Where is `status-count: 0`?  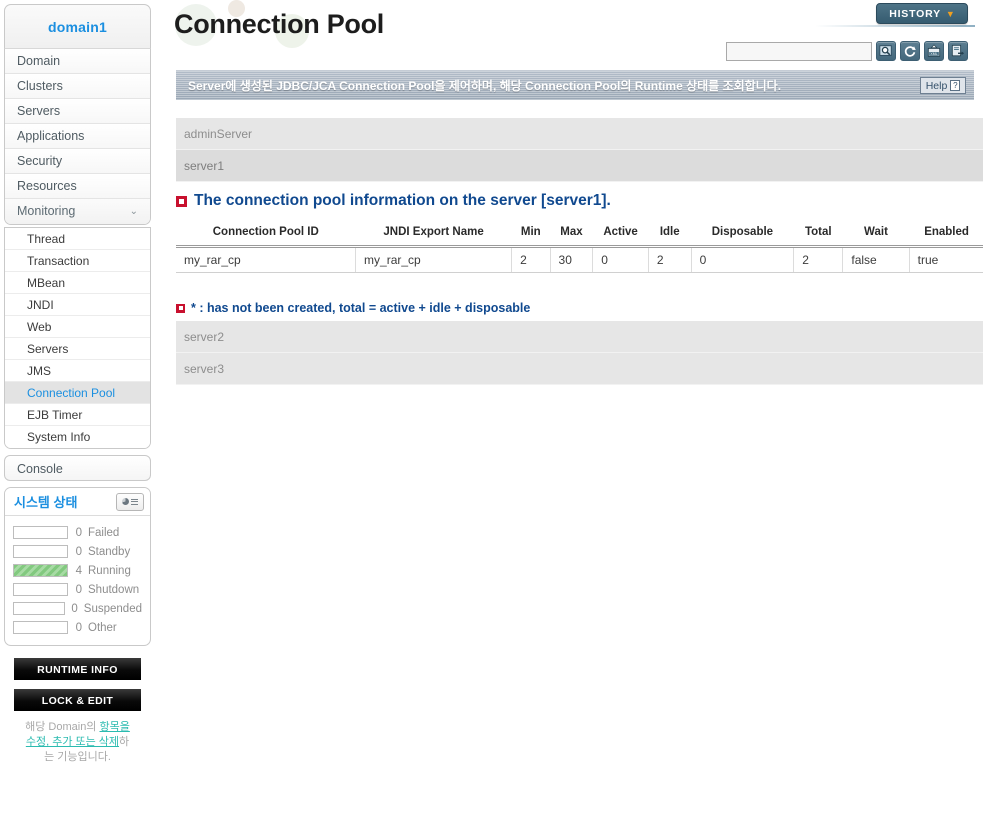 status-count: 0 is located at coordinates (78, 627).